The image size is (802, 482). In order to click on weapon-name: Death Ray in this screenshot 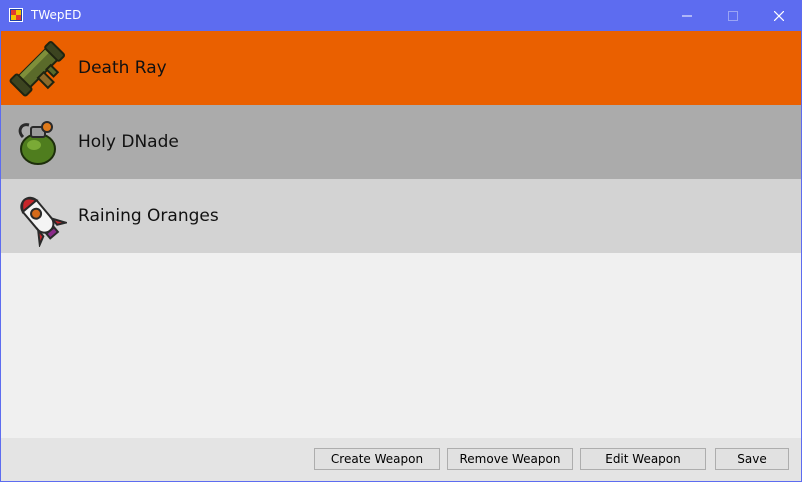, I will do `click(122, 68)`.